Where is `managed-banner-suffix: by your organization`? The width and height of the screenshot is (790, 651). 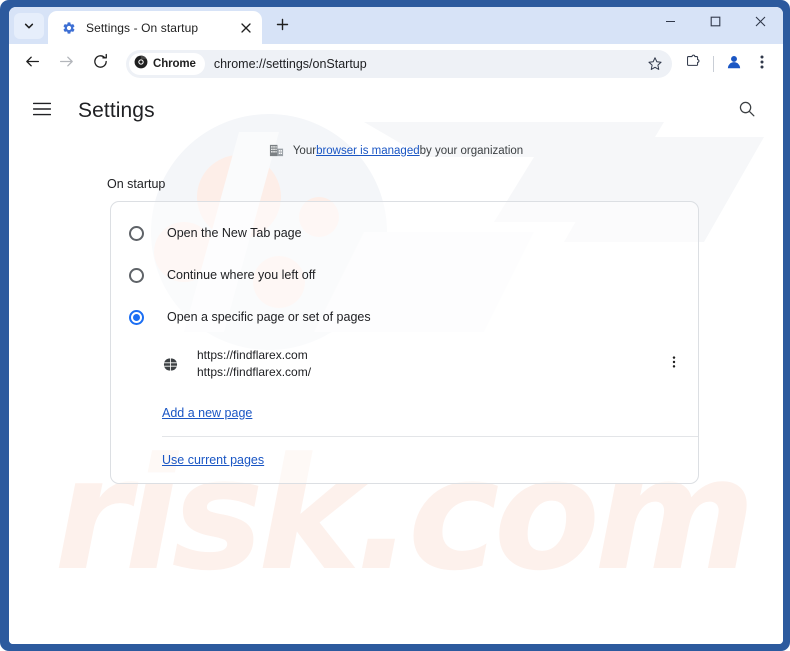
managed-banner-suffix: by your organization is located at coordinates (471, 150).